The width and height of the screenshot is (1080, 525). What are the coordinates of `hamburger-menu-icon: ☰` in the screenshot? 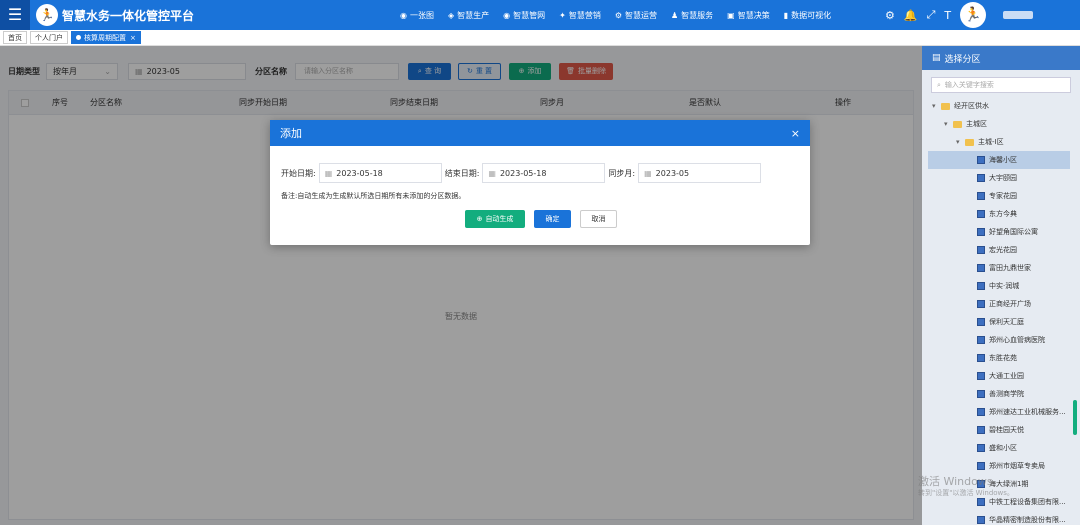 It's located at (15, 15).